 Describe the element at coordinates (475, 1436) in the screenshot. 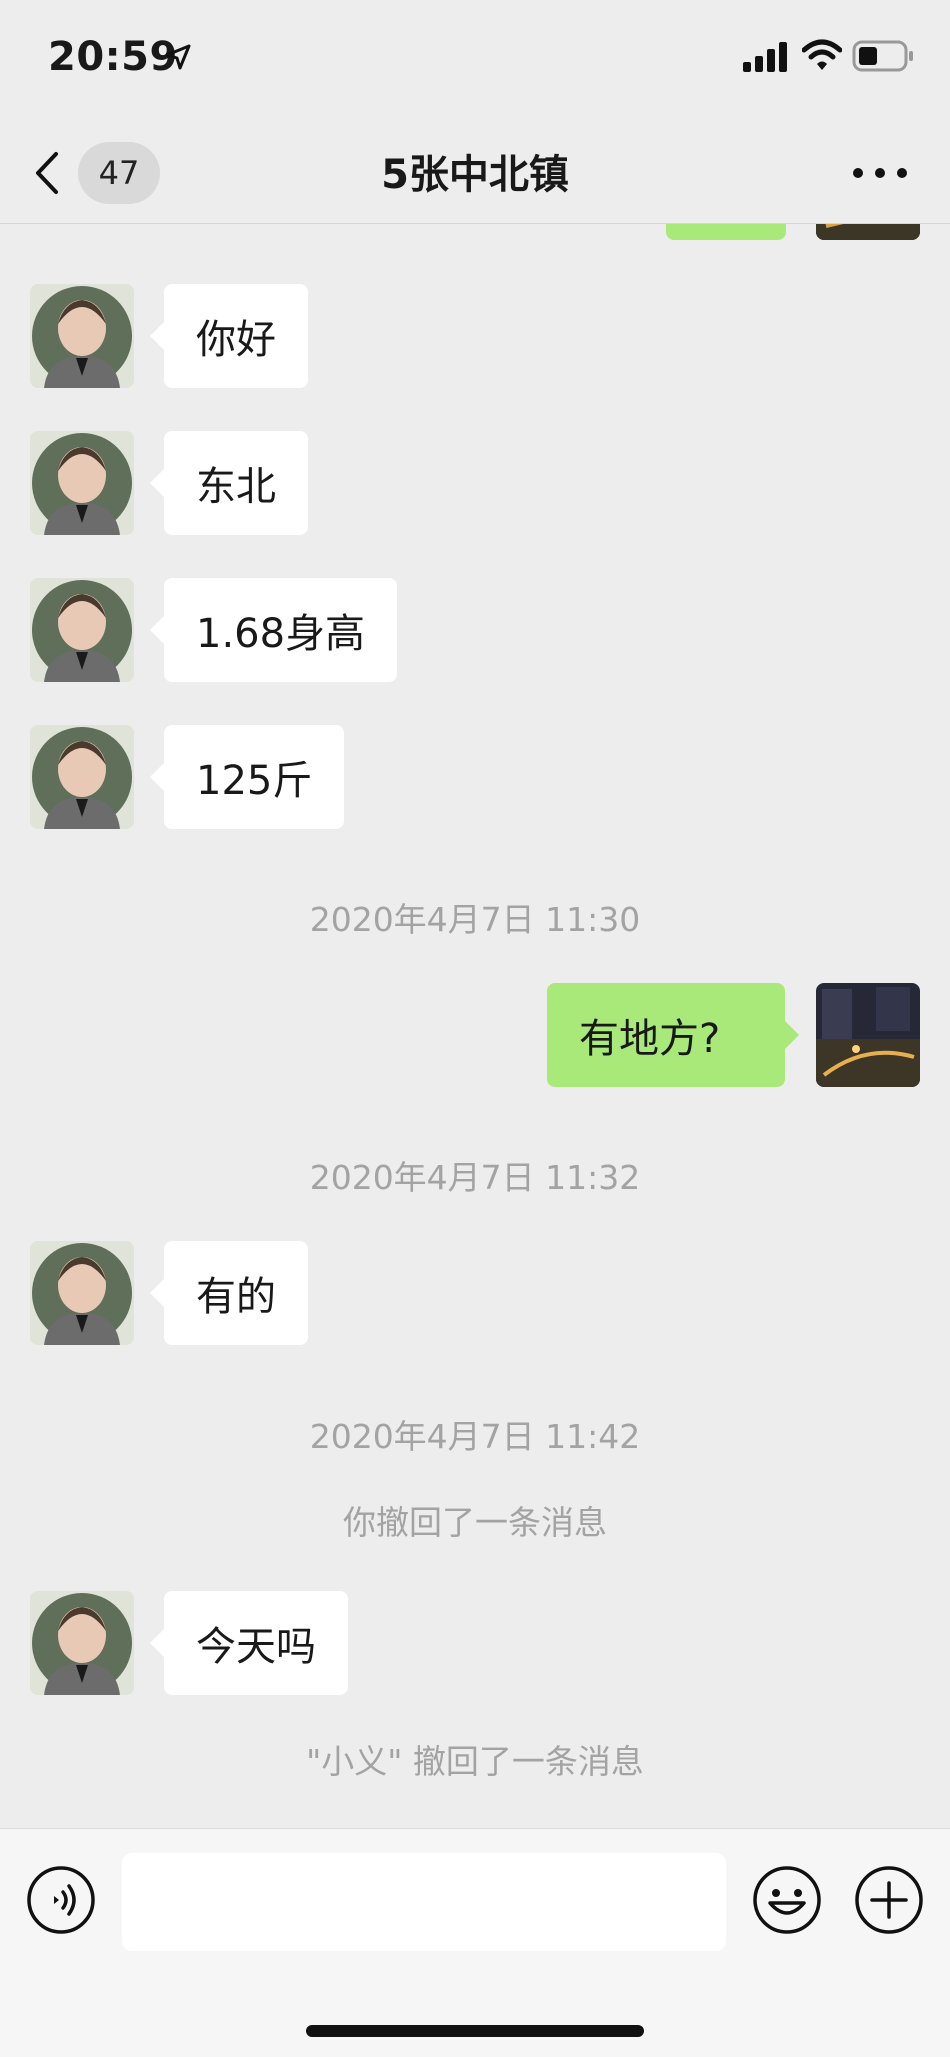

I see `timestamp: 2020年4月7日 11:42` at that location.